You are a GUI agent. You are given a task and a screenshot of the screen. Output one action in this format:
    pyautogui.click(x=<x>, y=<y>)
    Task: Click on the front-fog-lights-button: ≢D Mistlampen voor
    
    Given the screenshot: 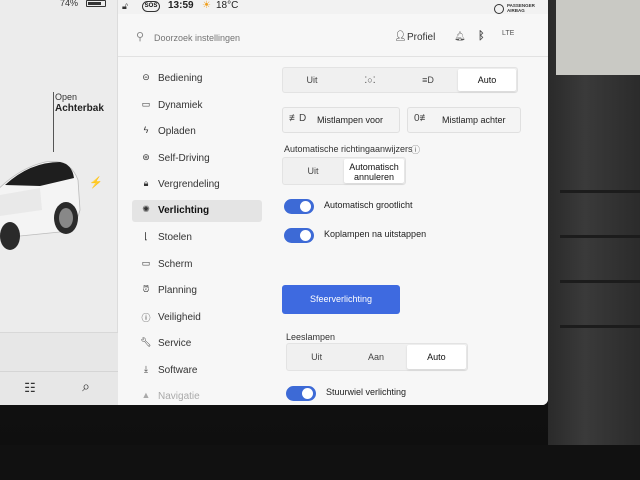 What is the action you would take?
    pyautogui.click(x=341, y=120)
    